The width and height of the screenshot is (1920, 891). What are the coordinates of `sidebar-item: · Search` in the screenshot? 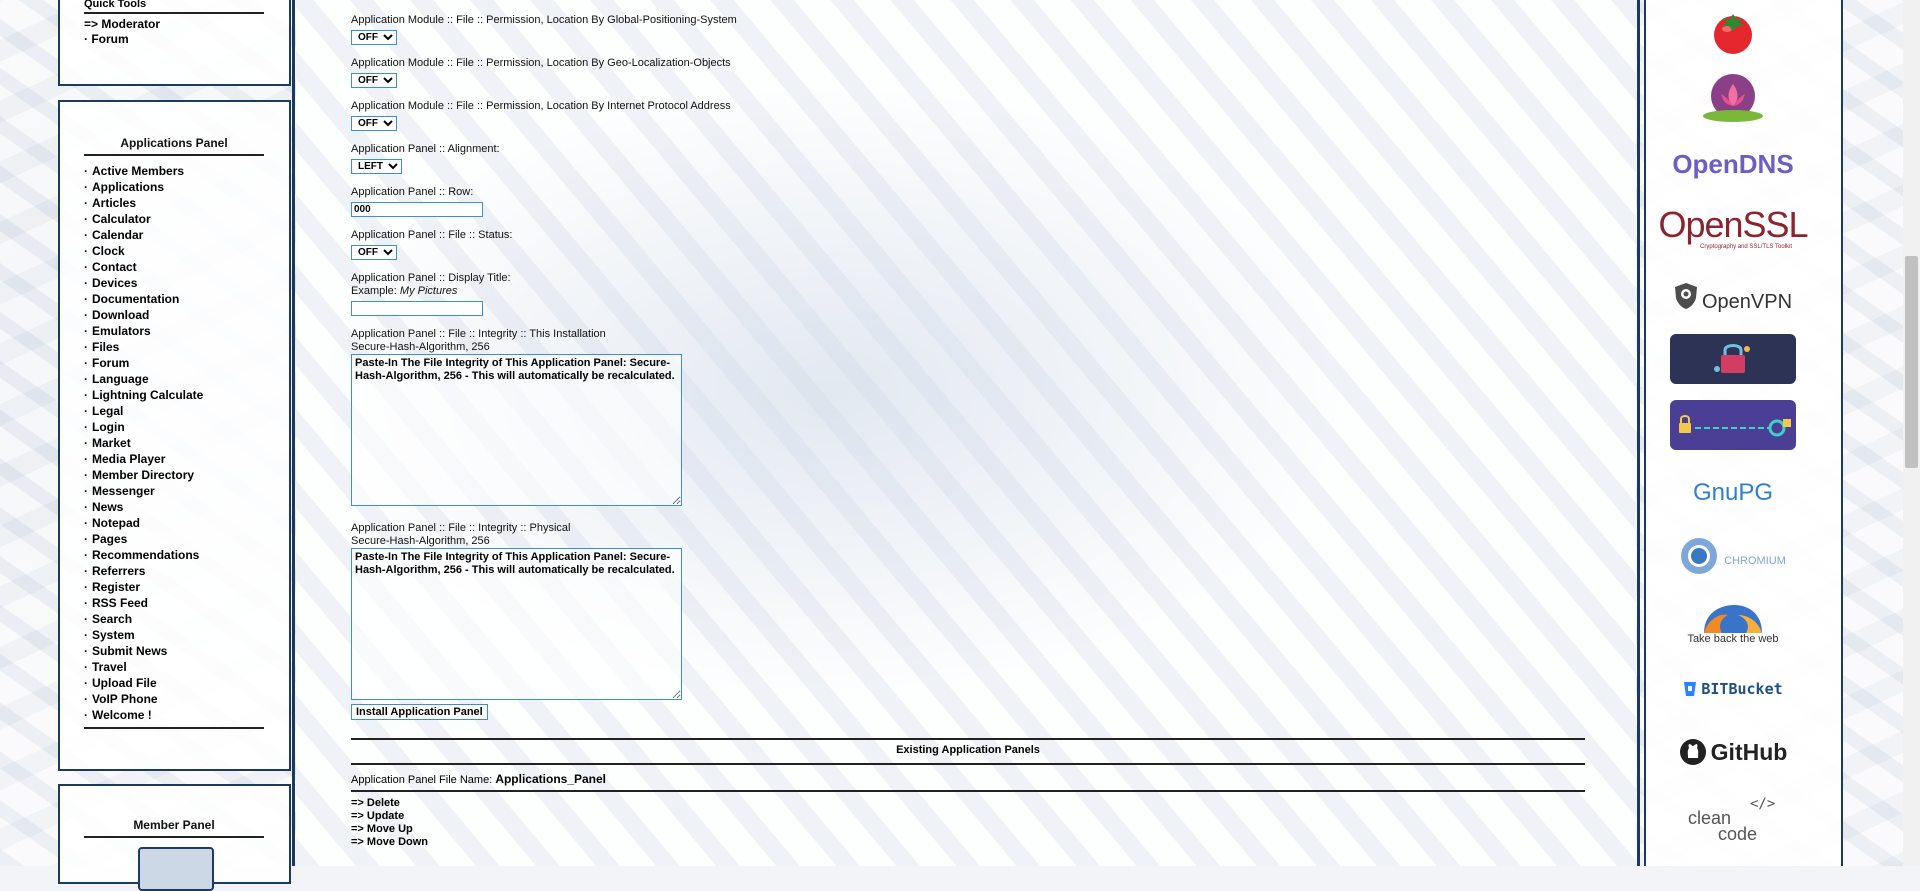 It's located at (143, 619).